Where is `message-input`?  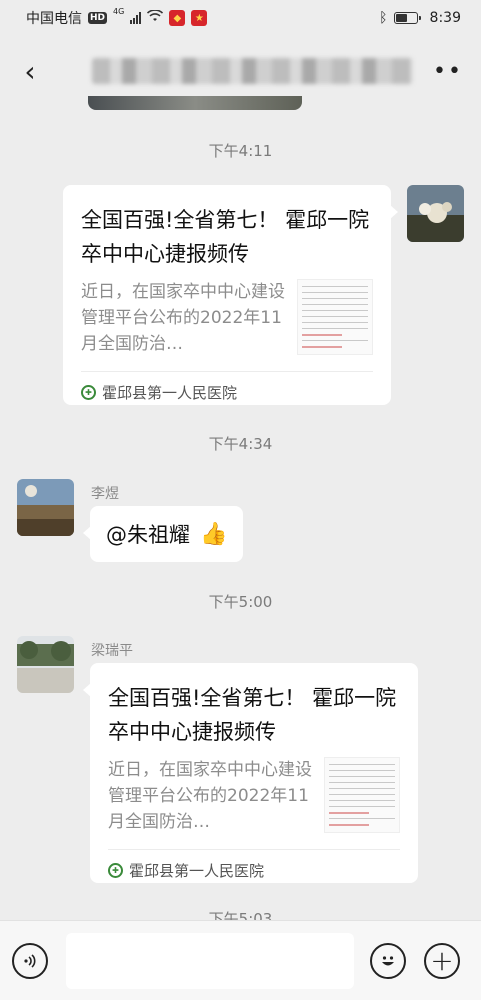 message-input is located at coordinates (210, 960).